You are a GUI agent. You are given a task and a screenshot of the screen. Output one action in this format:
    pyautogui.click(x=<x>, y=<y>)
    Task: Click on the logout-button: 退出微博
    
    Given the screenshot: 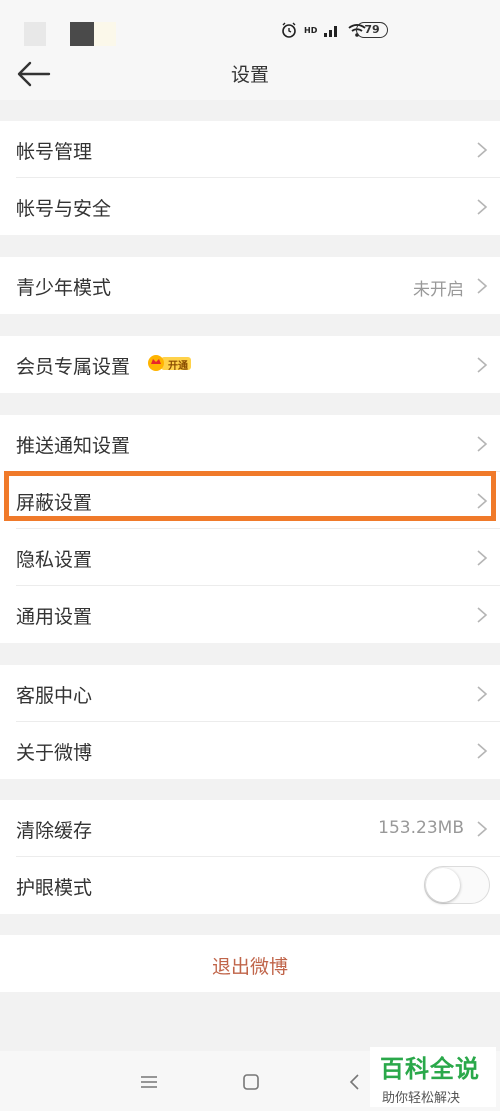 What is the action you would take?
    pyautogui.click(x=250, y=963)
    